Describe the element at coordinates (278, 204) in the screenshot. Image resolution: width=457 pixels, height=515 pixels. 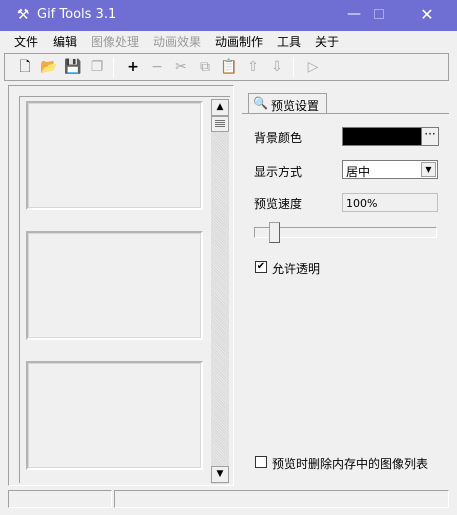
I see `preview-speed-label: 预览速度` at that location.